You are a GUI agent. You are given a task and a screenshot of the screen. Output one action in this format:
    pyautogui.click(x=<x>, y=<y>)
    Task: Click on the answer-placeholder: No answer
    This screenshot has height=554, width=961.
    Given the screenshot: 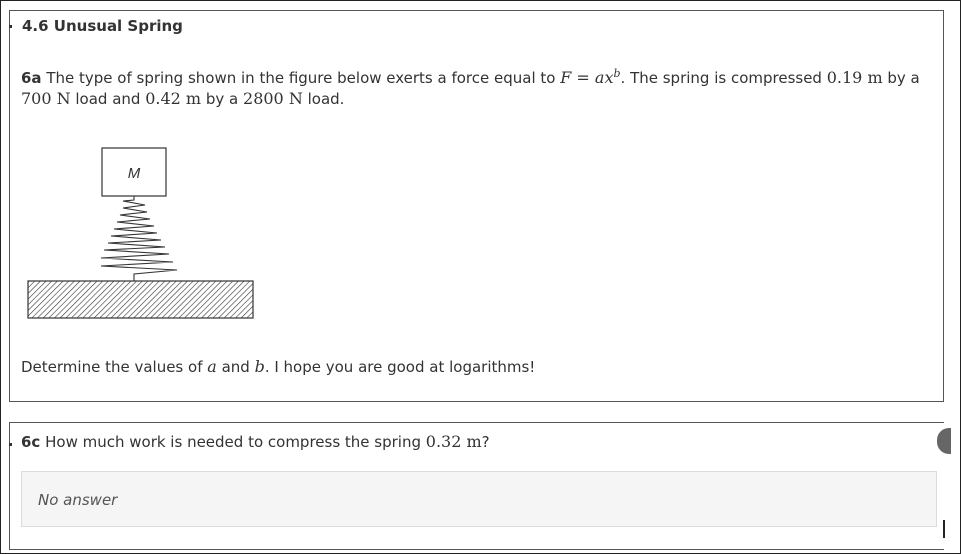 What is the action you would take?
    pyautogui.click(x=78, y=500)
    